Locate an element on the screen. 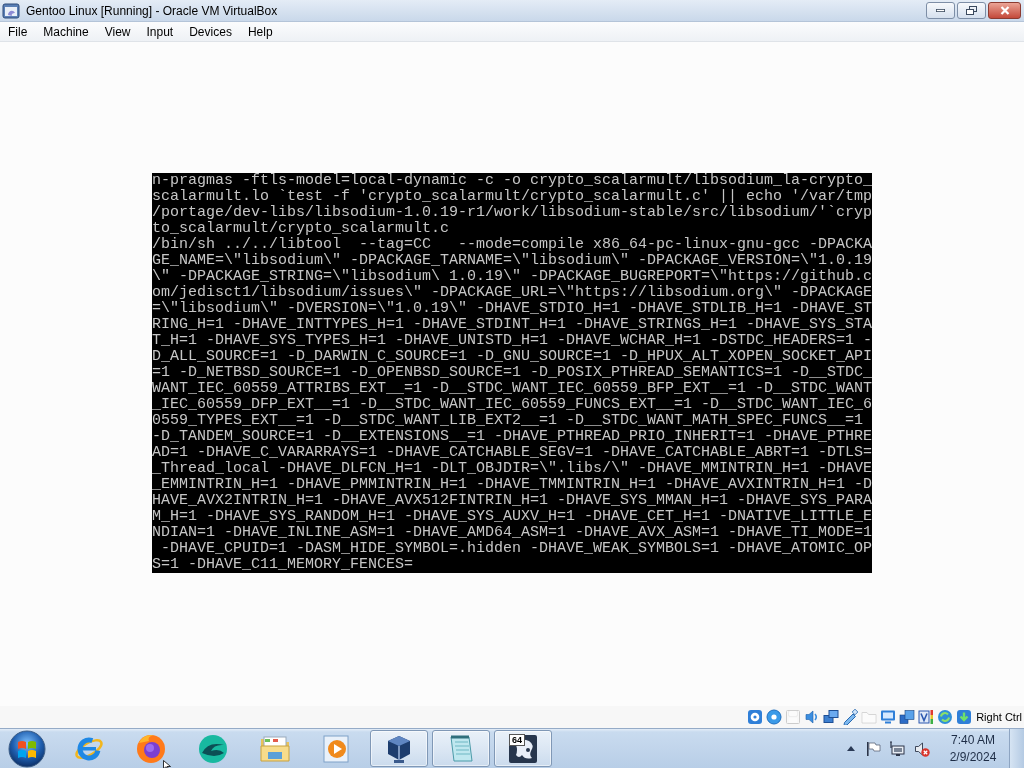 This screenshot has width=1024, height=768. terminal-line: \" -DPACKAGE_STRING=\"libsodium\ 1.0.19\" -DPACKAGE_BUGREPORT=\"https://github.c is located at coordinates (512, 277).